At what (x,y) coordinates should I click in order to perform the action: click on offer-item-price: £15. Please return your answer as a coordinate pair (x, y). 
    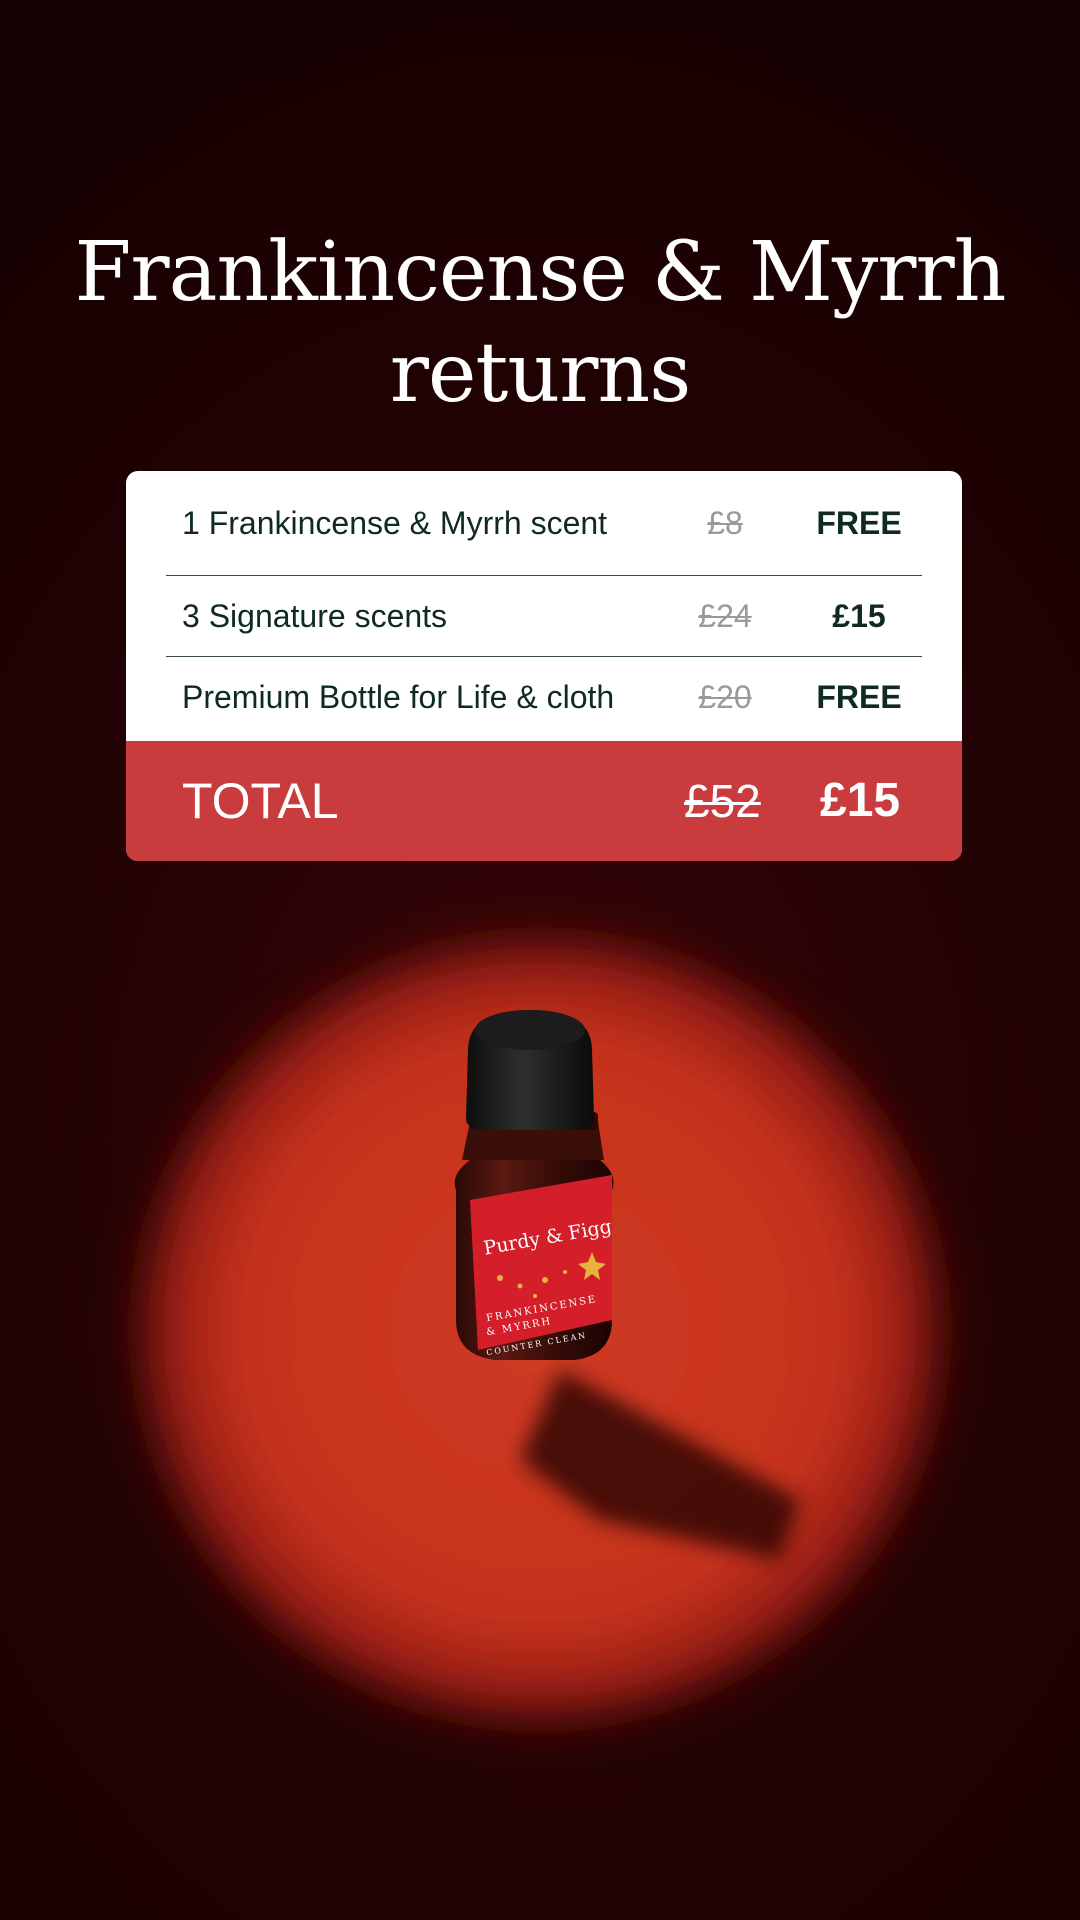
    Looking at the image, I should click on (859, 615).